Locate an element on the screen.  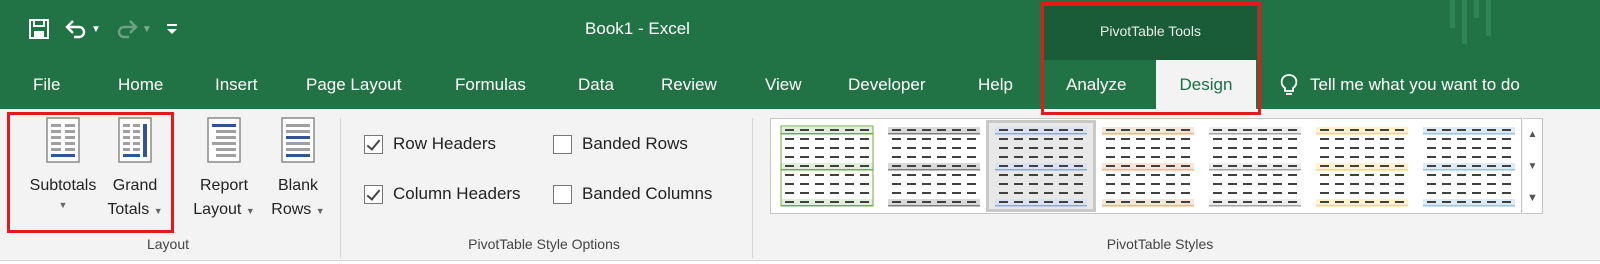
tell-me-box: Tell me what you want to do is located at coordinates (1400, 84).